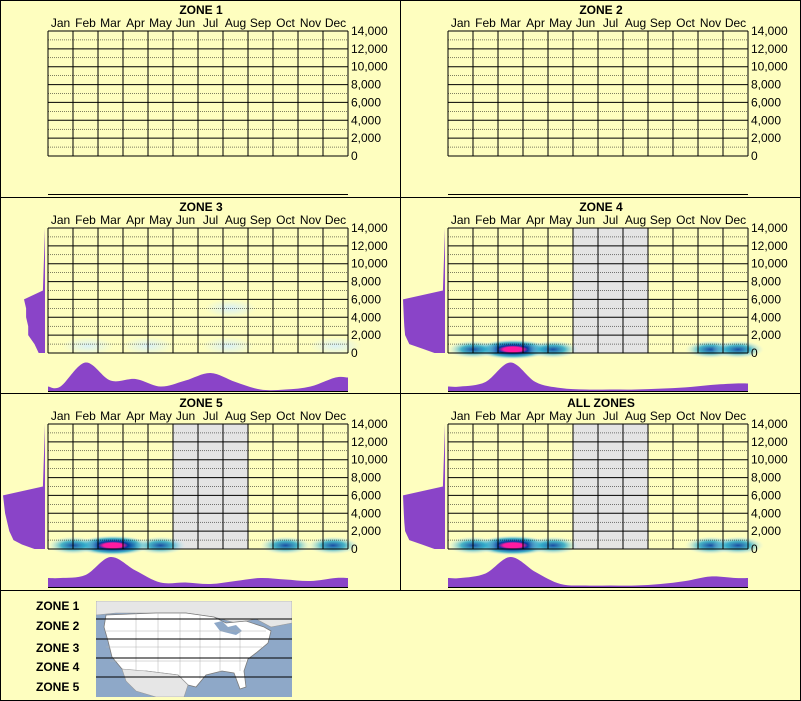 The image size is (801, 701). I want to click on all-zones-title: ALL ZONES, so click(601, 403).